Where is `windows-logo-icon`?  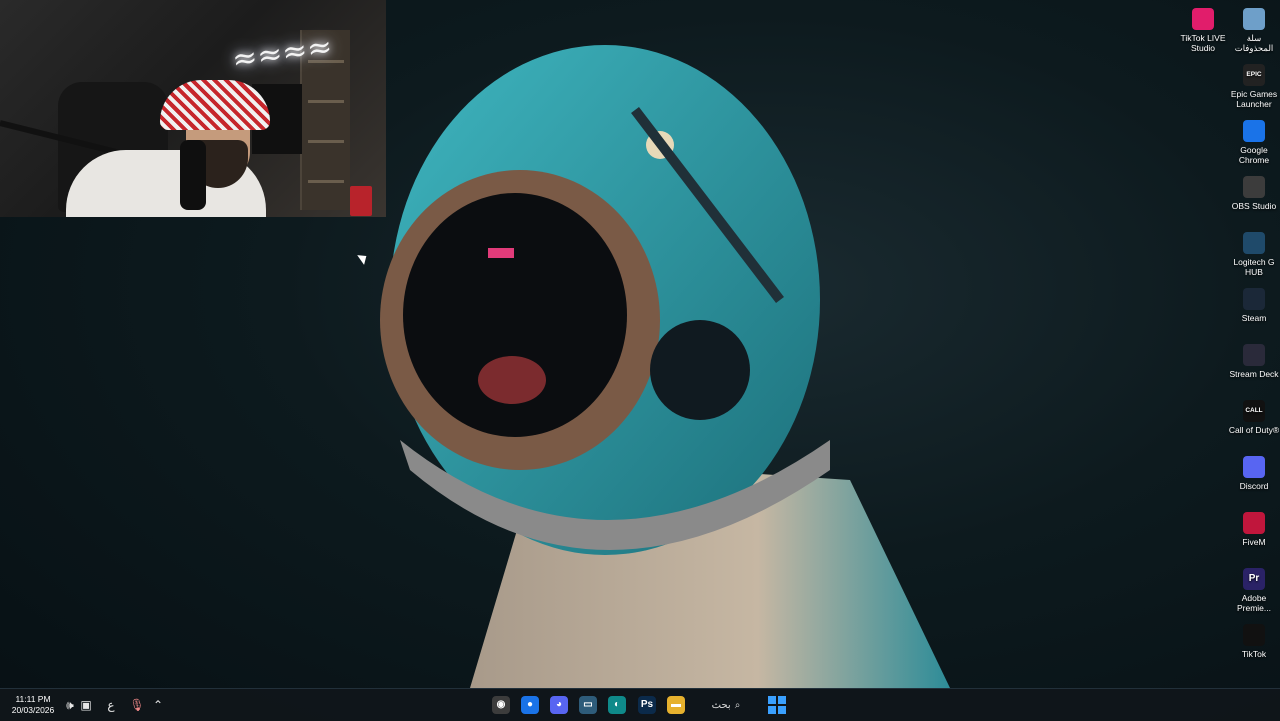 windows-logo-icon is located at coordinates (777, 705).